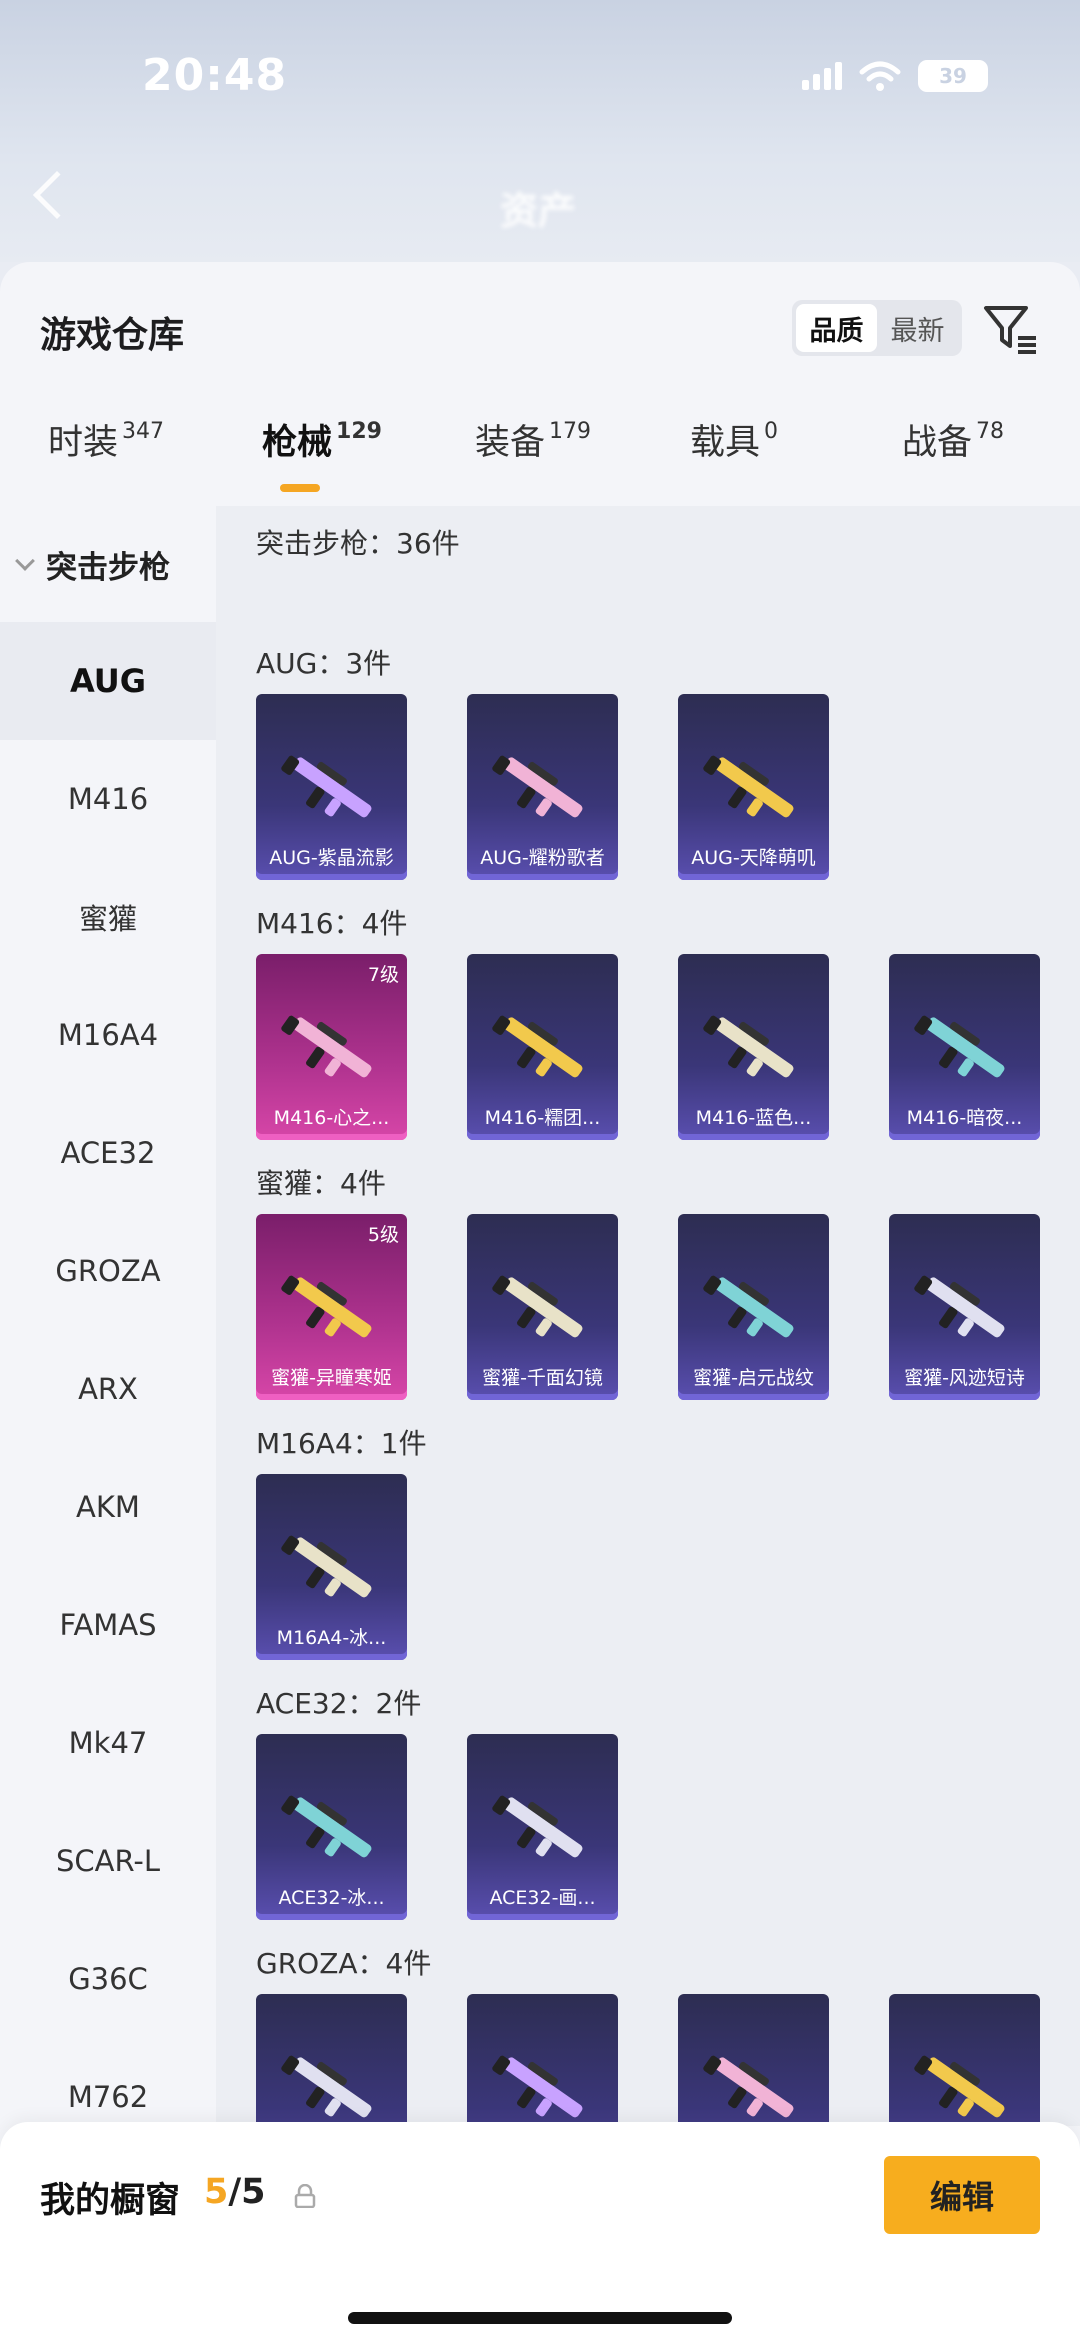 Image resolution: width=1080 pixels, height=2346 pixels. Describe the element at coordinates (344, 1963) in the screenshot. I see `group-title: GROZA：4件` at that location.